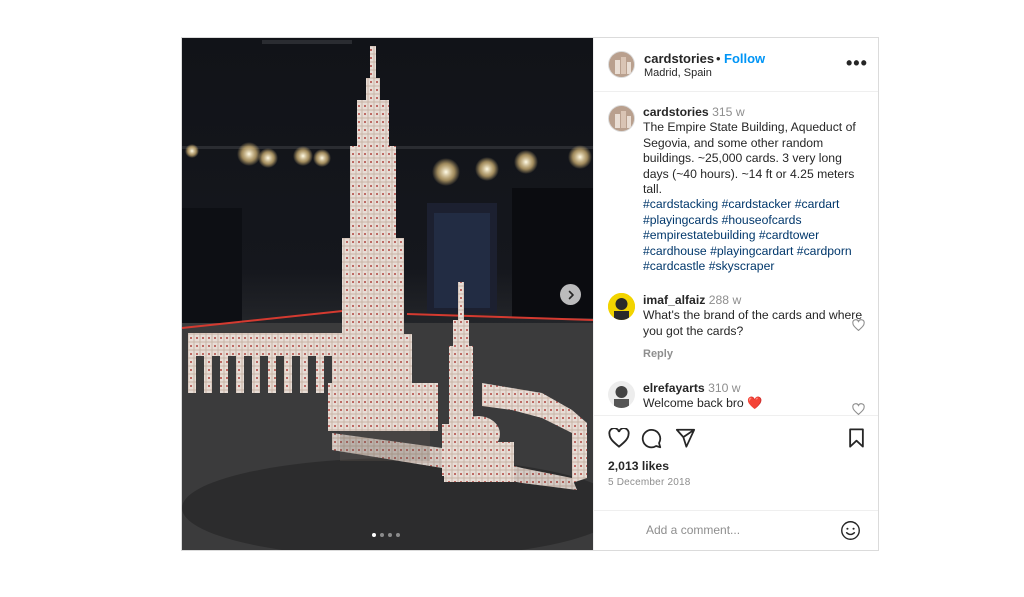  I want to click on post-author-username: cardstories, so click(679, 58).